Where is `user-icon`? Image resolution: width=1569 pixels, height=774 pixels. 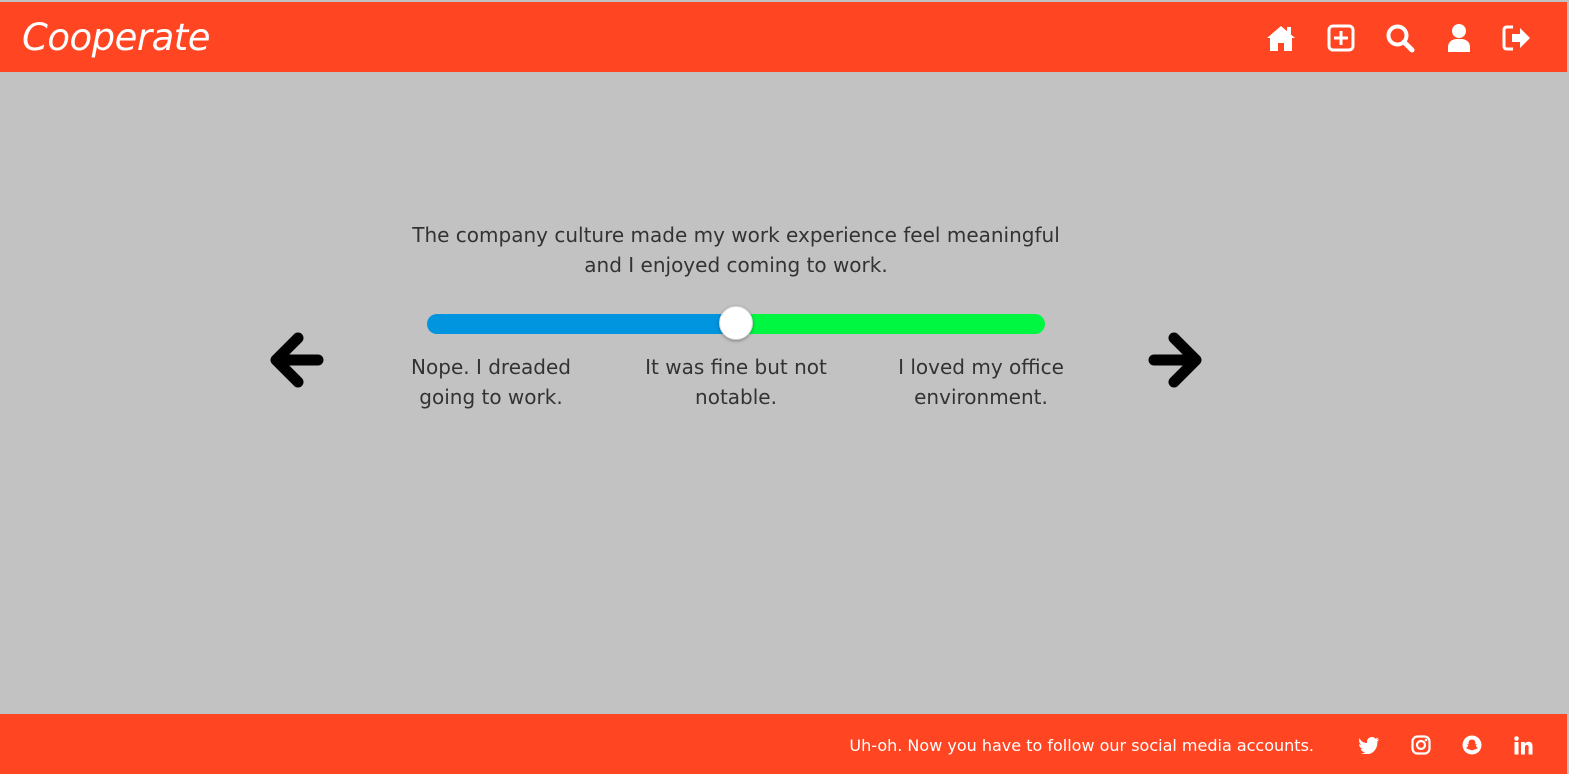 user-icon is located at coordinates (1459, 38).